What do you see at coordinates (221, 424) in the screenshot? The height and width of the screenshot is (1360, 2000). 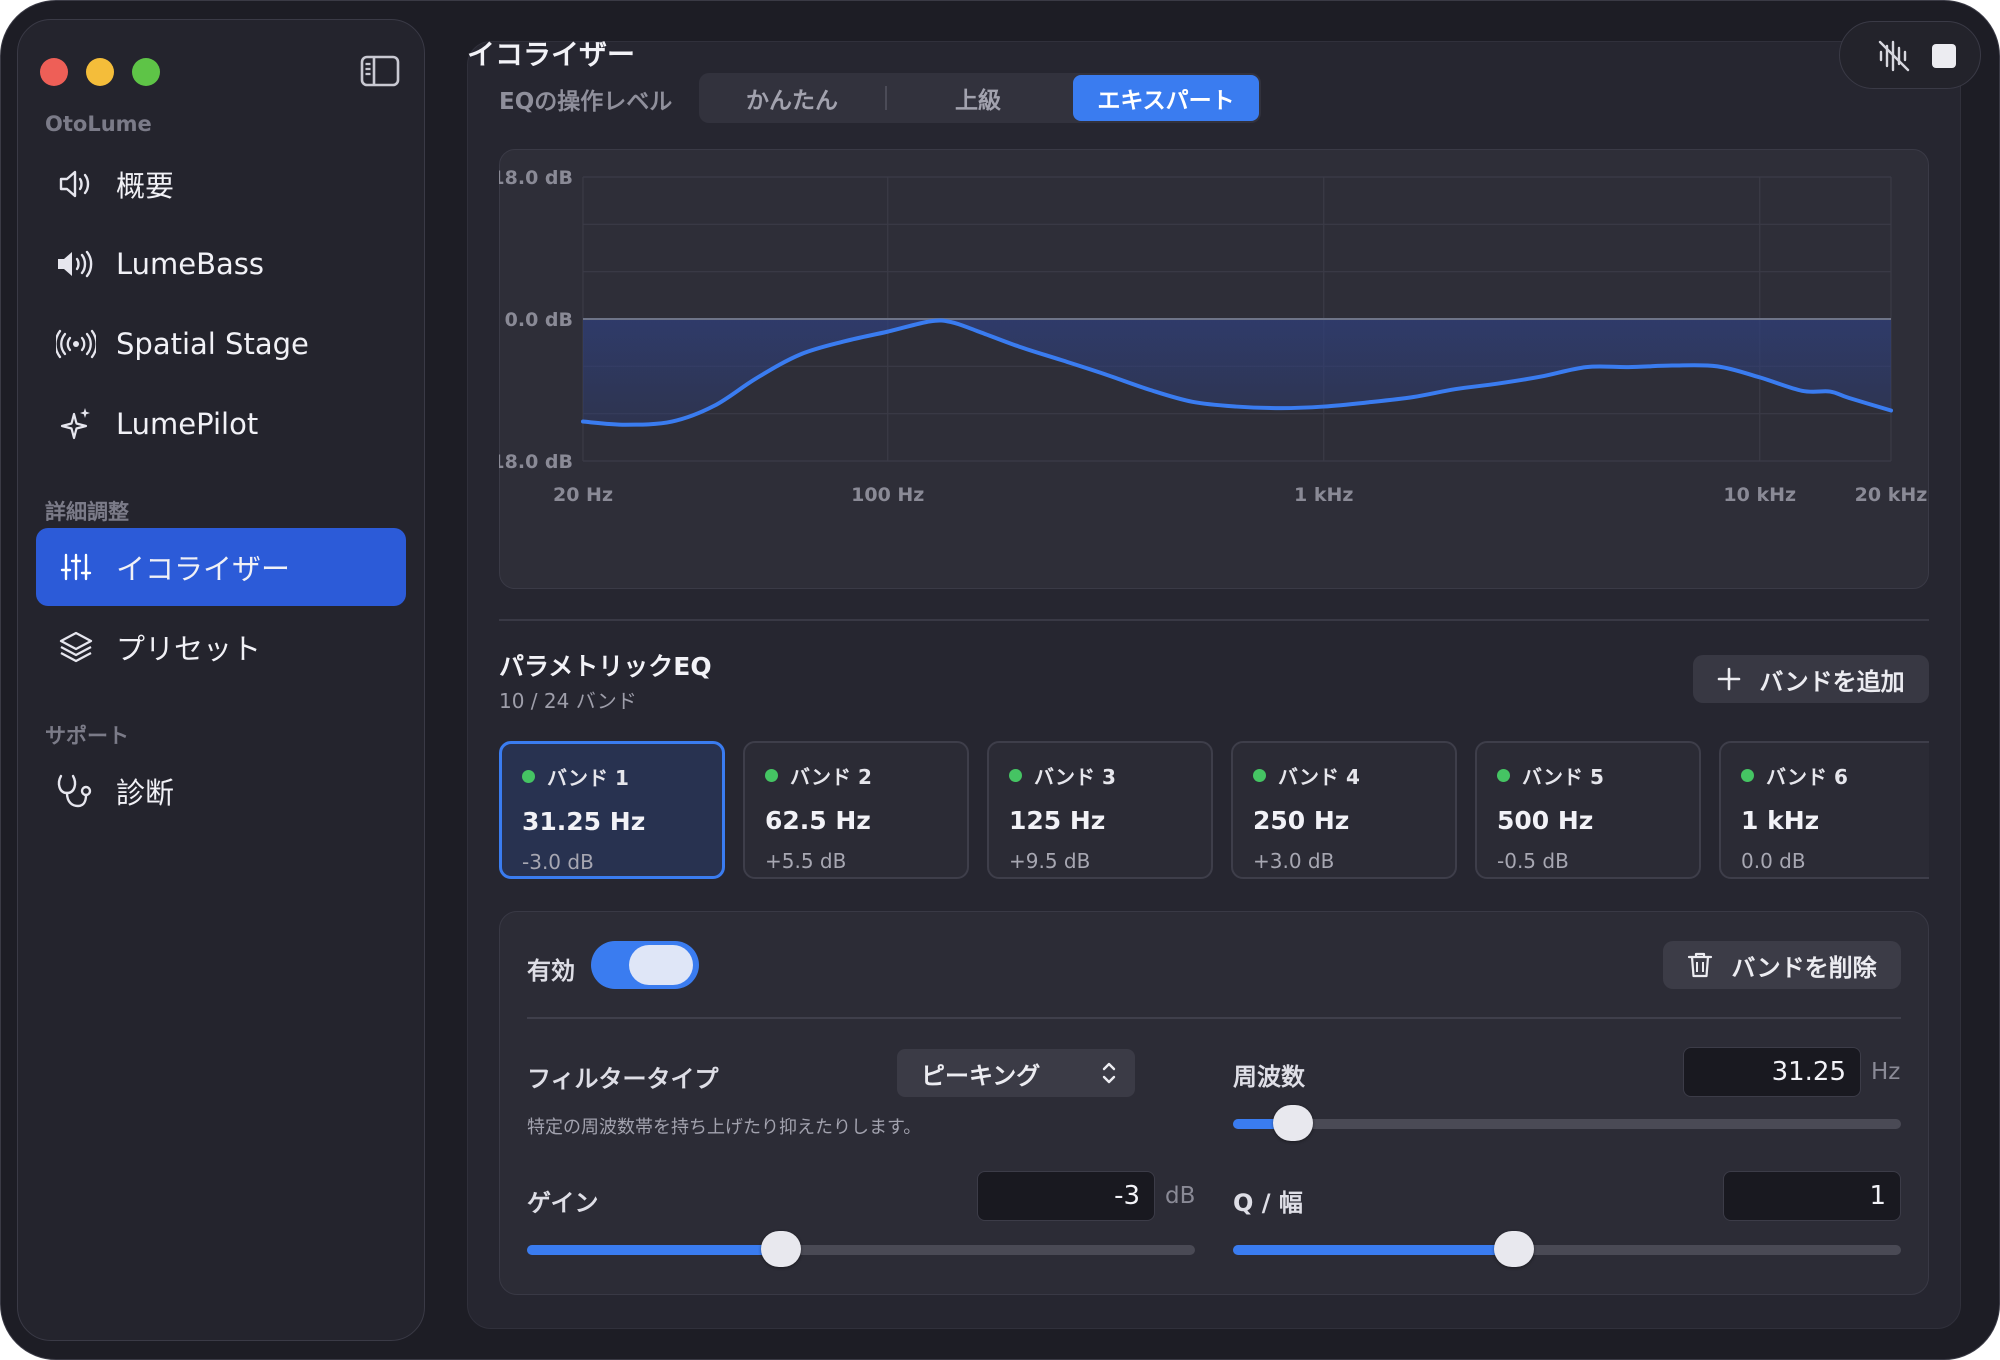 I see `sidebar-item-lumepilot: LumePilot` at bounding box center [221, 424].